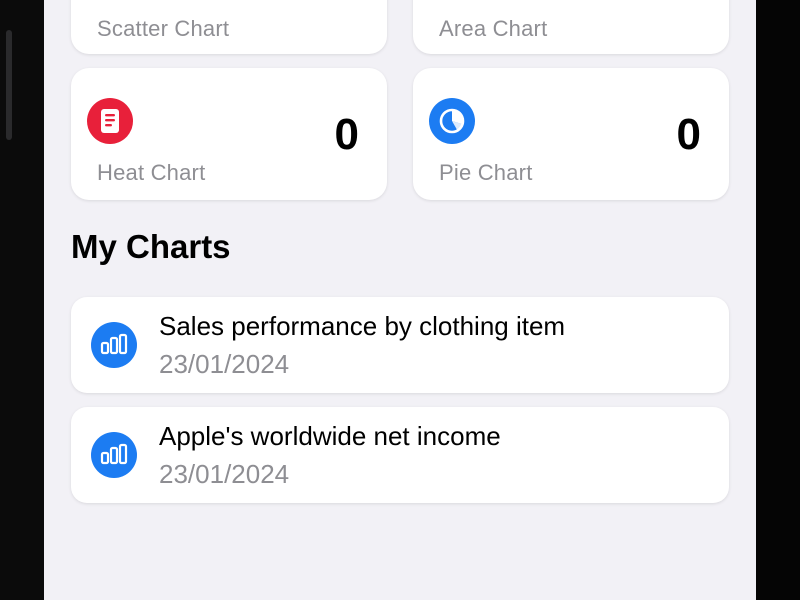 This screenshot has height=600, width=800. Describe the element at coordinates (151, 172) in the screenshot. I see `stat-label: Heat Chart` at that location.